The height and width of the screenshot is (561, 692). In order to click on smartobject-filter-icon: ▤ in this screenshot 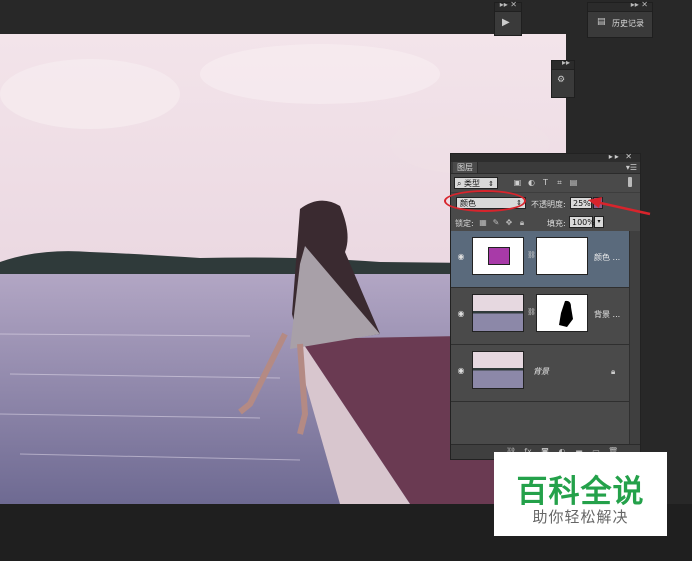, I will do `click(573, 182)`.